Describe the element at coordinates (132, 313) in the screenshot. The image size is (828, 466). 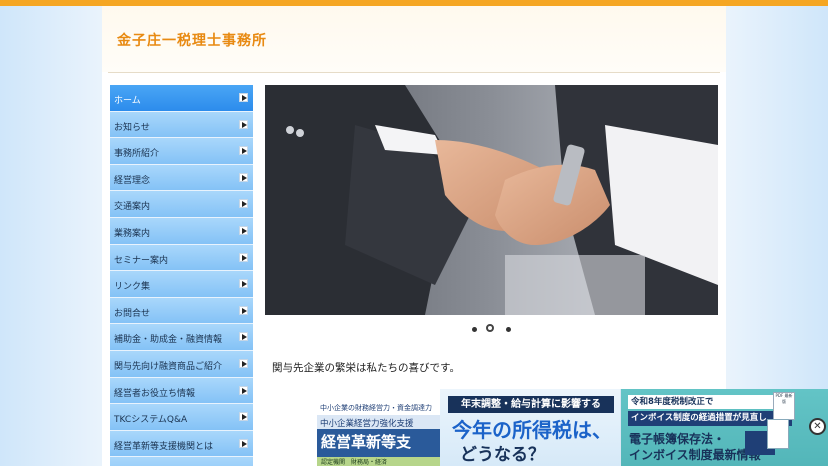
I see `sidebar-item-label: お問合せ` at that location.